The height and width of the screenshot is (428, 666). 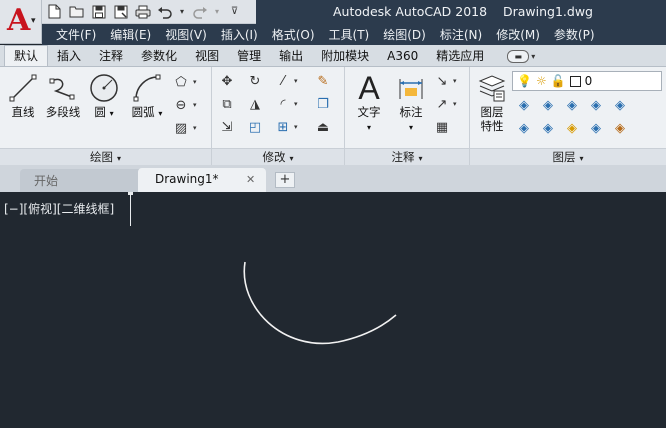 What do you see at coordinates (21, 22) in the screenshot?
I see `application-menu-button: A ▾` at bounding box center [21, 22].